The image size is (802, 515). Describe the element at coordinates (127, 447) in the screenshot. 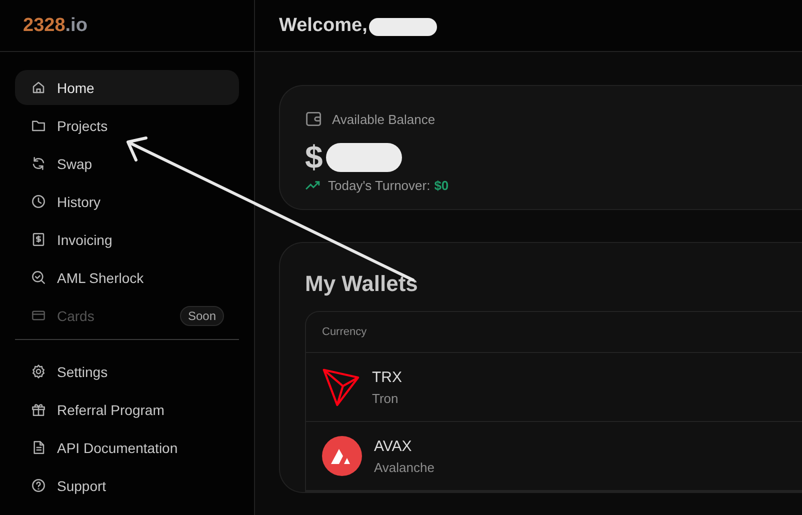

I see `nav-item: API Documentation` at that location.